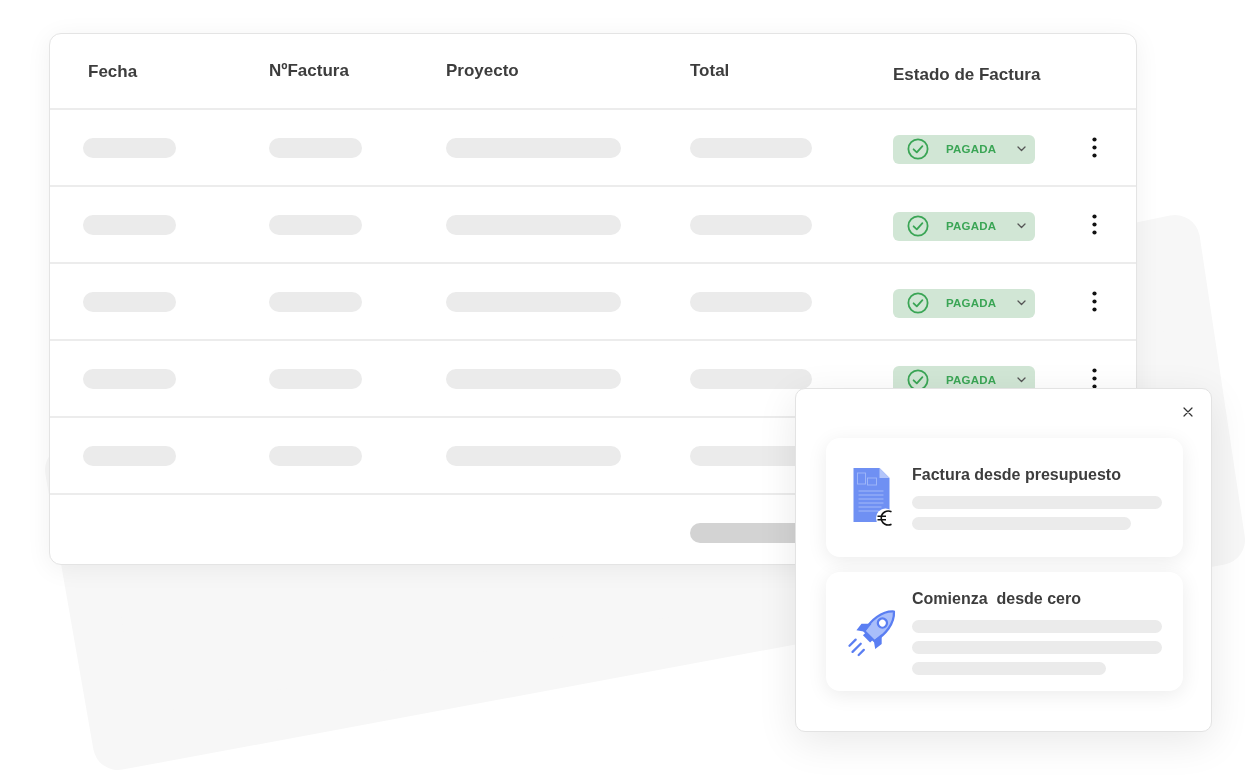  What do you see at coordinates (967, 74) in the screenshot?
I see `column-header: Estado de Factura` at bounding box center [967, 74].